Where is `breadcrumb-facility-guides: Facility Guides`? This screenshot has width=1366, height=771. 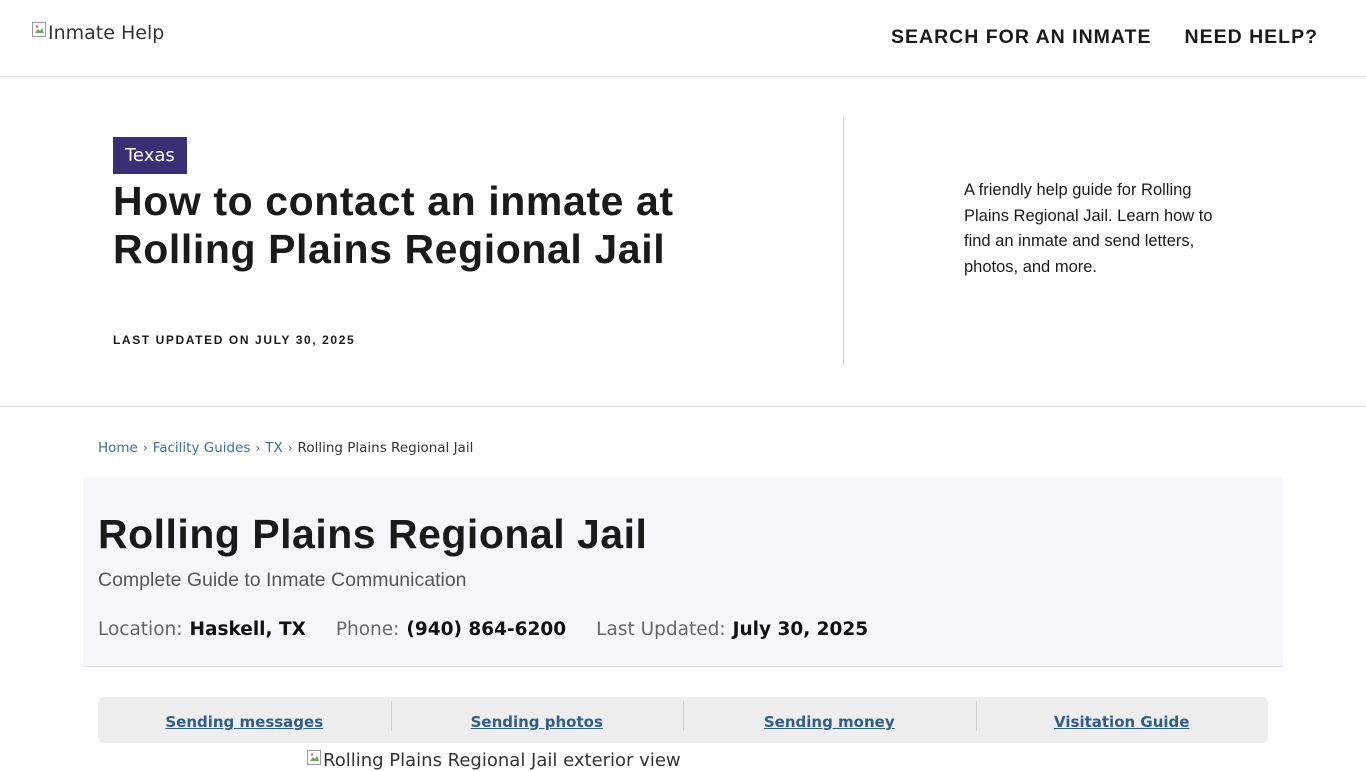 breadcrumb-facility-guides: Facility Guides is located at coordinates (202, 448).